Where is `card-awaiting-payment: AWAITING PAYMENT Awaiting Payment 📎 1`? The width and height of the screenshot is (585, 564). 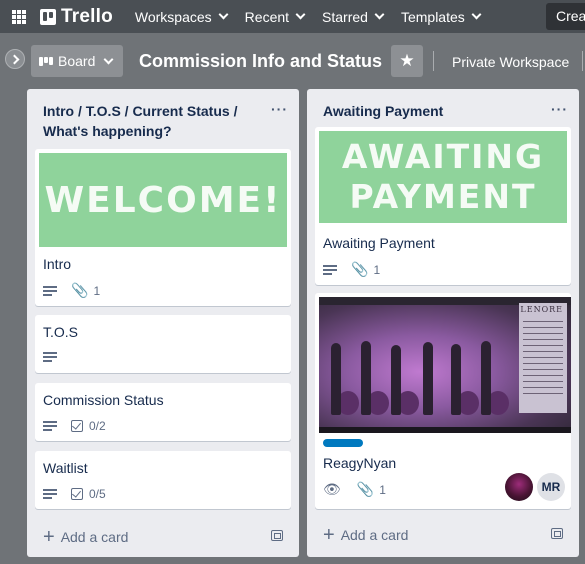
card-awaiting-payment: AWAITING PAYMENT Awaiting Payment 📎 1 is located at coordinates (443, 206).